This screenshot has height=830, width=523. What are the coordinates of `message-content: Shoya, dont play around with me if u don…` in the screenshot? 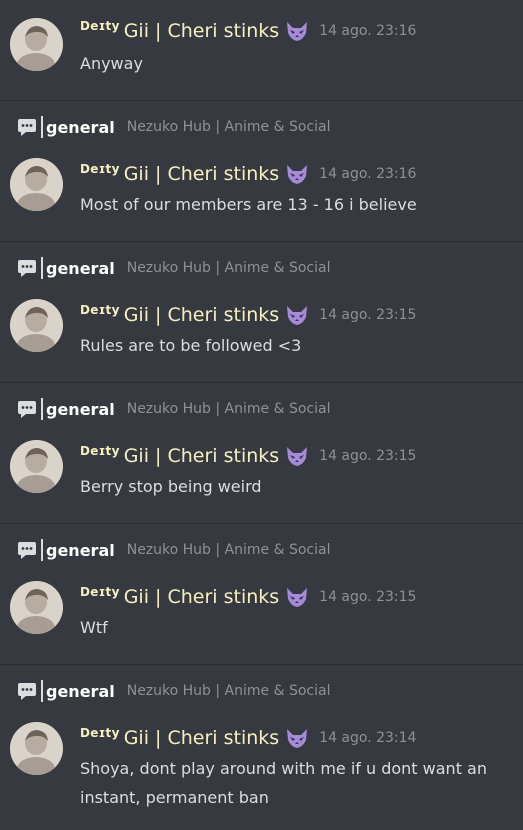 It's located at (283, 783).